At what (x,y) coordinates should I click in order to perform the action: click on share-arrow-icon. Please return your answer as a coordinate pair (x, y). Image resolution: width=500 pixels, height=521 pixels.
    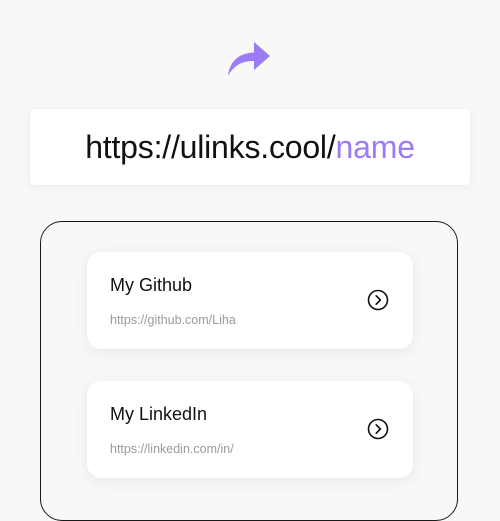
    Looking at the image, I should click on (249, 57).